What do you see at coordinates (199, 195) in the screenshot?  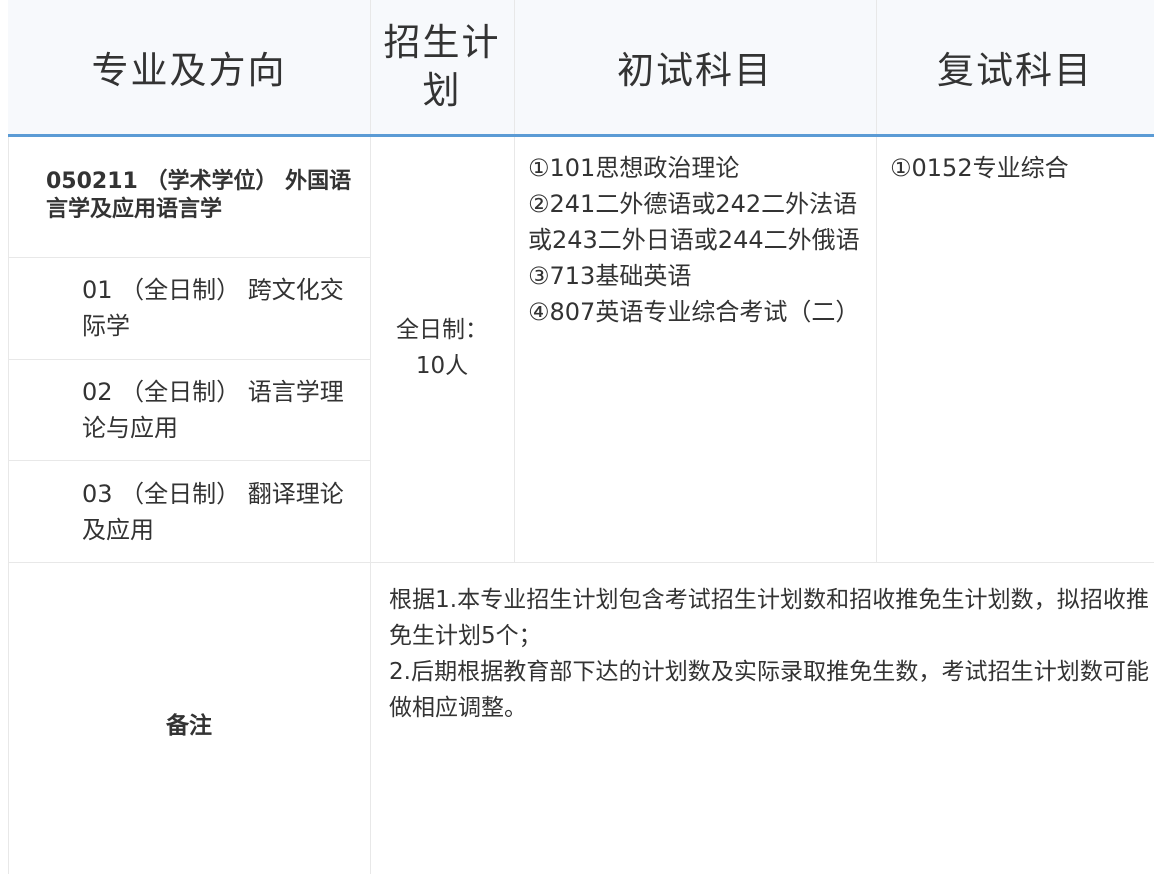 I see `degree-title: 050211 （学术学位） 外国语言学及应用语言学` at bounding box center [199, 195].